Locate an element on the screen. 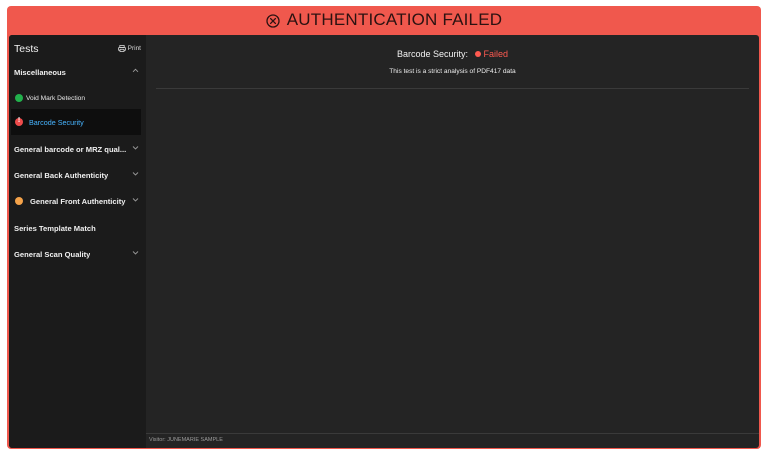 This screenshot has width=768, height=455. chevron-up-icon is located at coordinates (135, 70).